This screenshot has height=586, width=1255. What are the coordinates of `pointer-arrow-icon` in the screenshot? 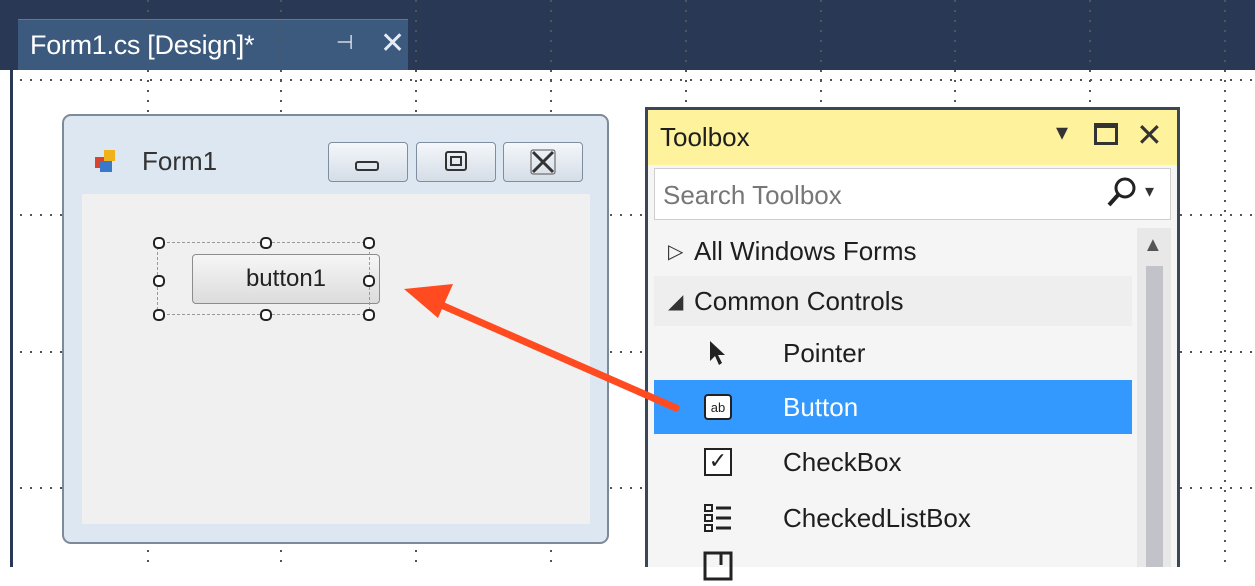 It's located at (718, 353).